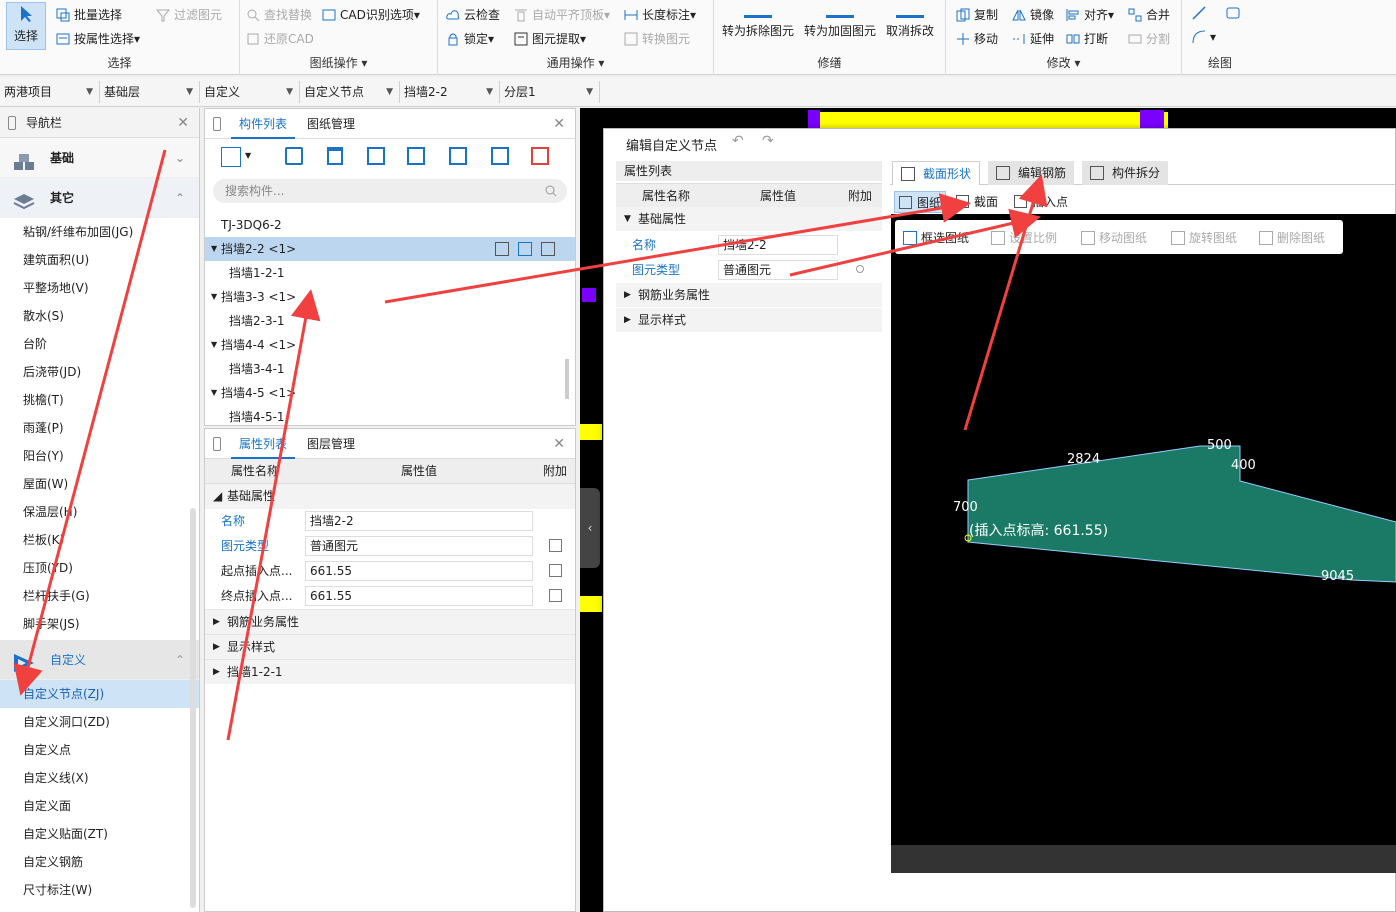  Describe the element at coordinates (99, 862) in the screenshot. I see `nav-item: 自定义钢筋` at that location.